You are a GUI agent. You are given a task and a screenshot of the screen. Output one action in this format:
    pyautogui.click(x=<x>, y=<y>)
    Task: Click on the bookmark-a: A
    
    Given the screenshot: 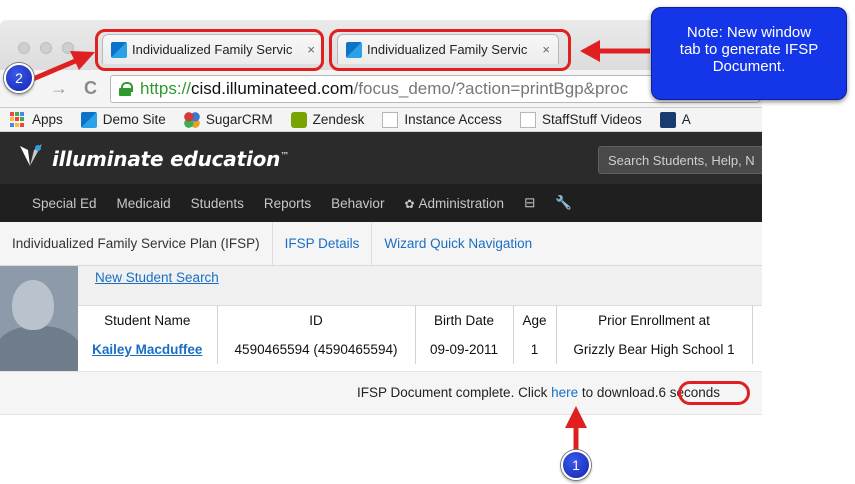 What is the action you would take?
    pyautogui.click(x=675, y=119)
    